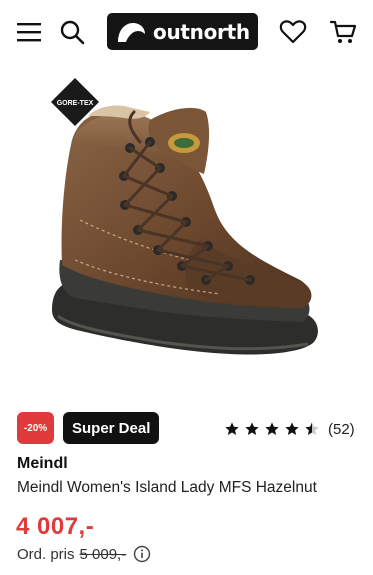 The height and width of the screenshot is (575, 373). I want to click on super-deal-badge: Super Deal, so click(111, 428).